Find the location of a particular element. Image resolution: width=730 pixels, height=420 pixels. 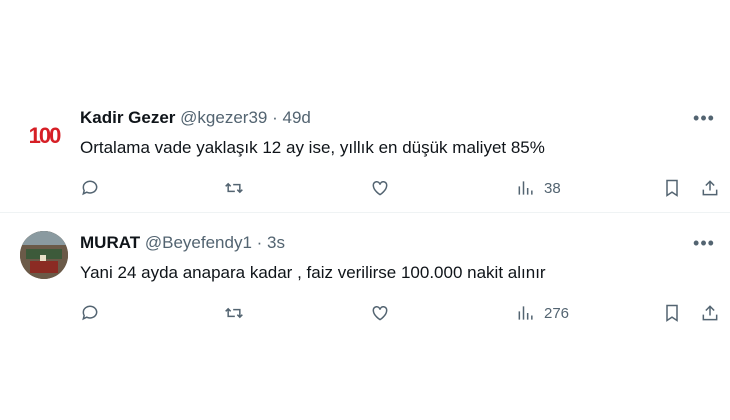

timestamp: 3s is located at coordinates (276, 242).